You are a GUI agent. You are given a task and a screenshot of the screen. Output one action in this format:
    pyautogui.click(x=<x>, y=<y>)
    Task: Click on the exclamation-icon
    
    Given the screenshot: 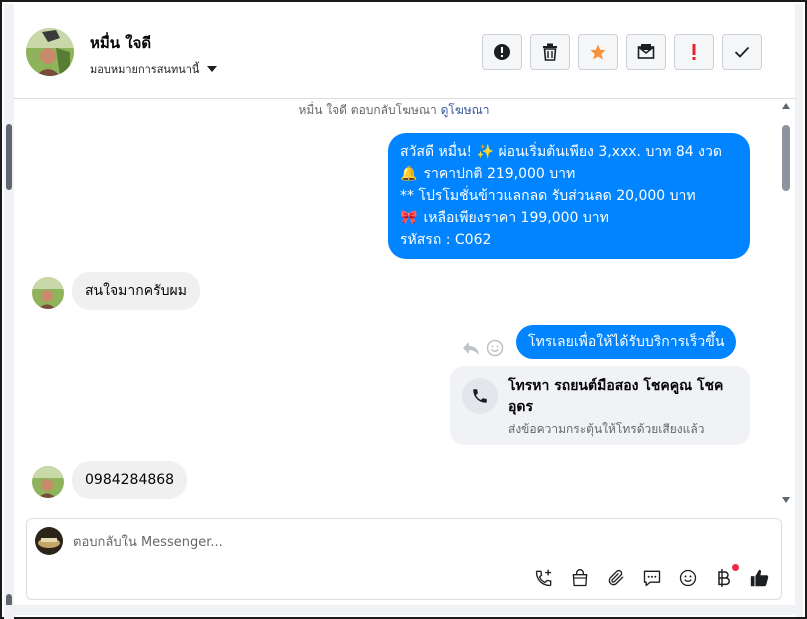 What is the action you would take?
    pyautogui.click(x=694, y=52)
    